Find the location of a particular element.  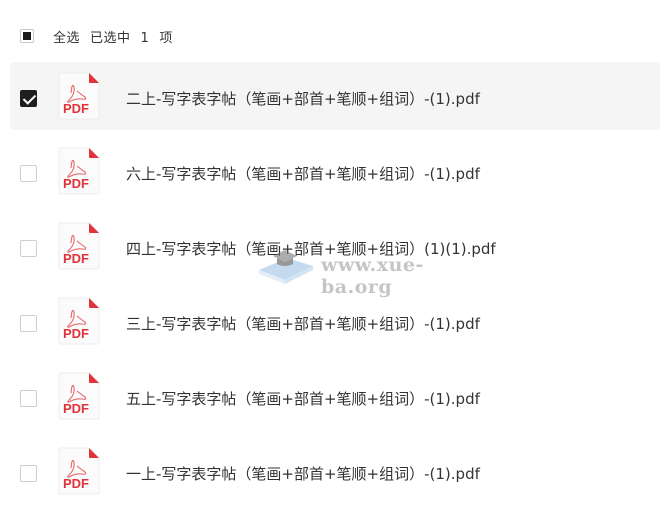

file-name: 四上-写字表字帖（笔画+部首+笔顺+组词）(1)(1).pdf is located at coordinates (311, 248).